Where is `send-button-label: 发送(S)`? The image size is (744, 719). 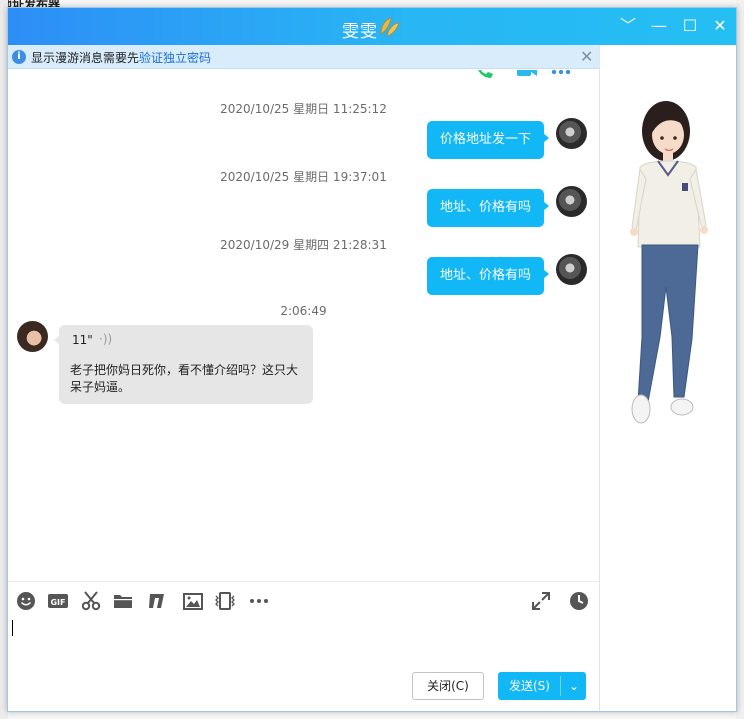 send-button-label: 发送(S) is located at coordinates (529, 686).